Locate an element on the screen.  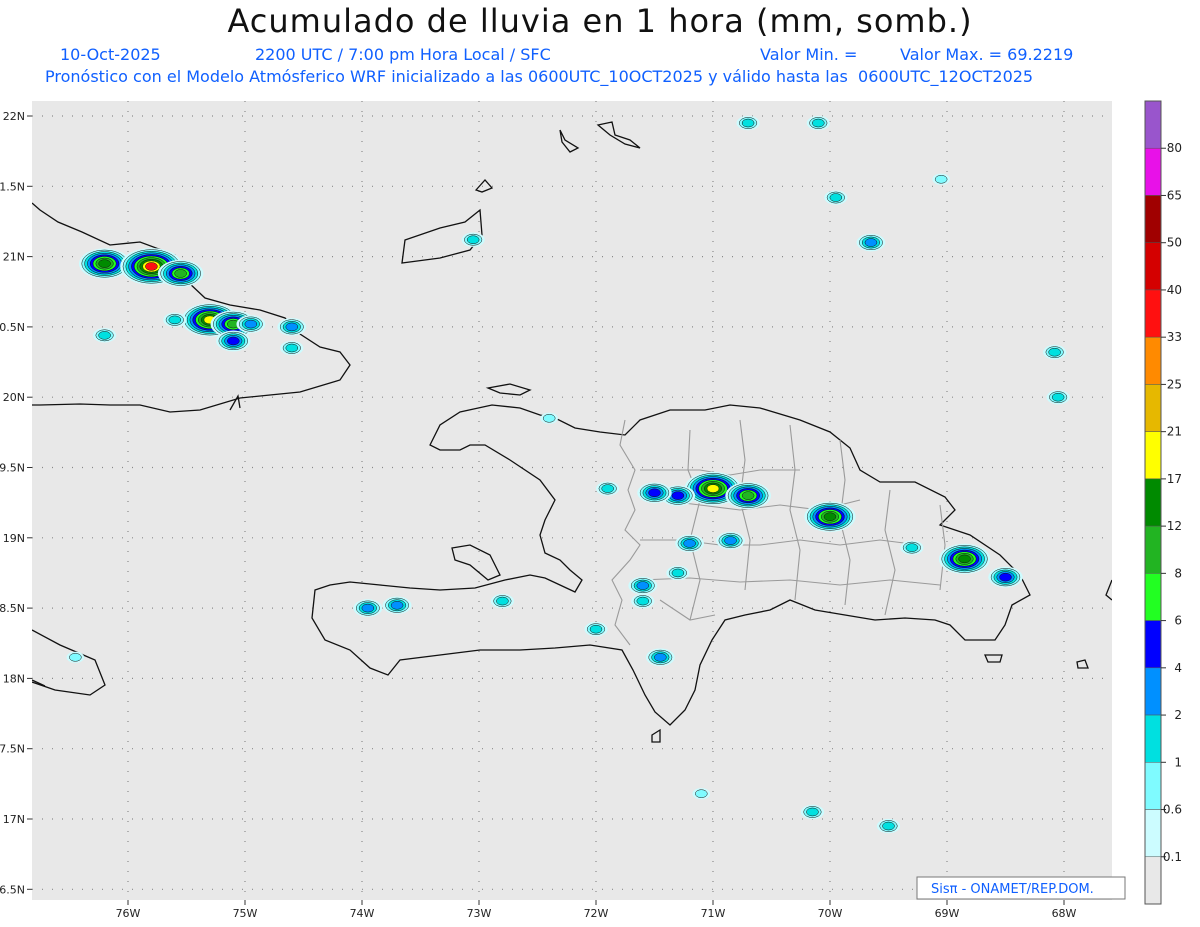
lon-label: 71W is located at coordinates (713, 913).